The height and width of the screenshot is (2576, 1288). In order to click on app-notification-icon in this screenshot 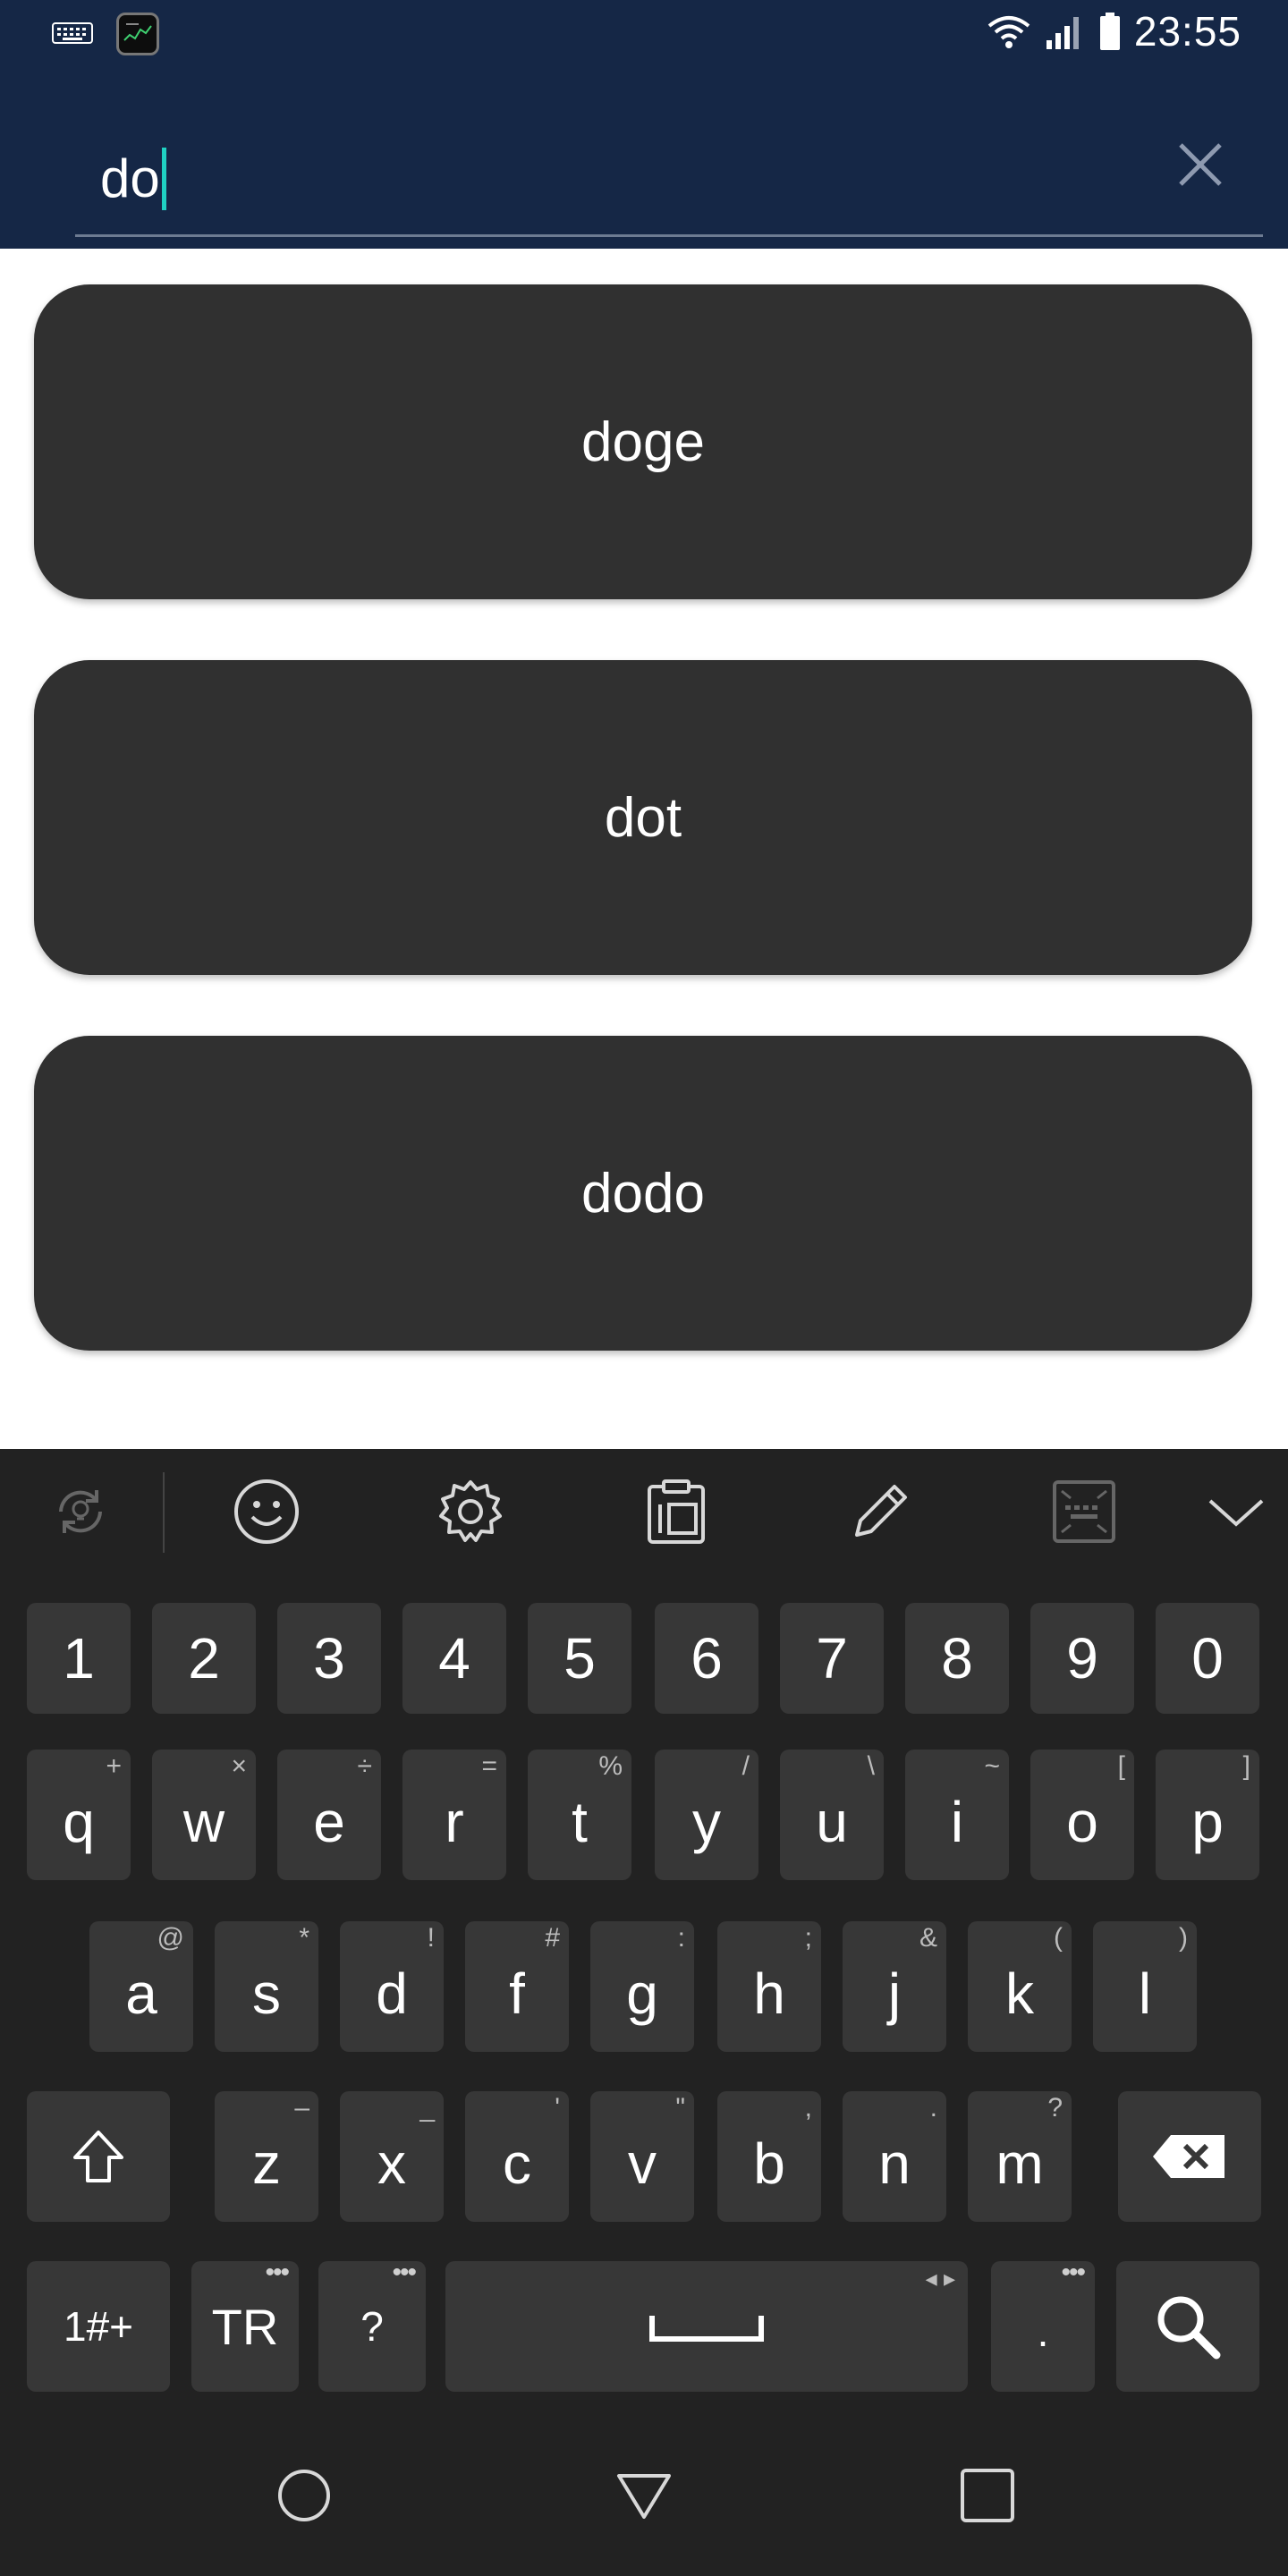, I will do `click(137, 34)`.